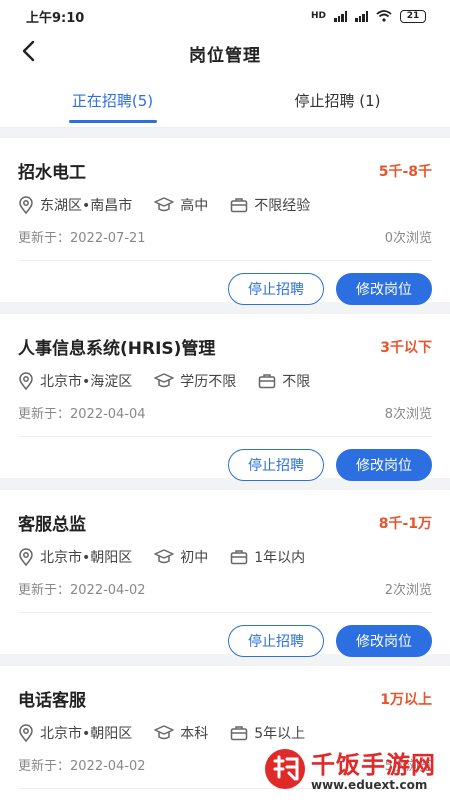 The height and width of the screenshot is (800, 450). Describe the element at coordinates (55, 18) in the screenshot. I see `status-time: 上午9:10` at that location.